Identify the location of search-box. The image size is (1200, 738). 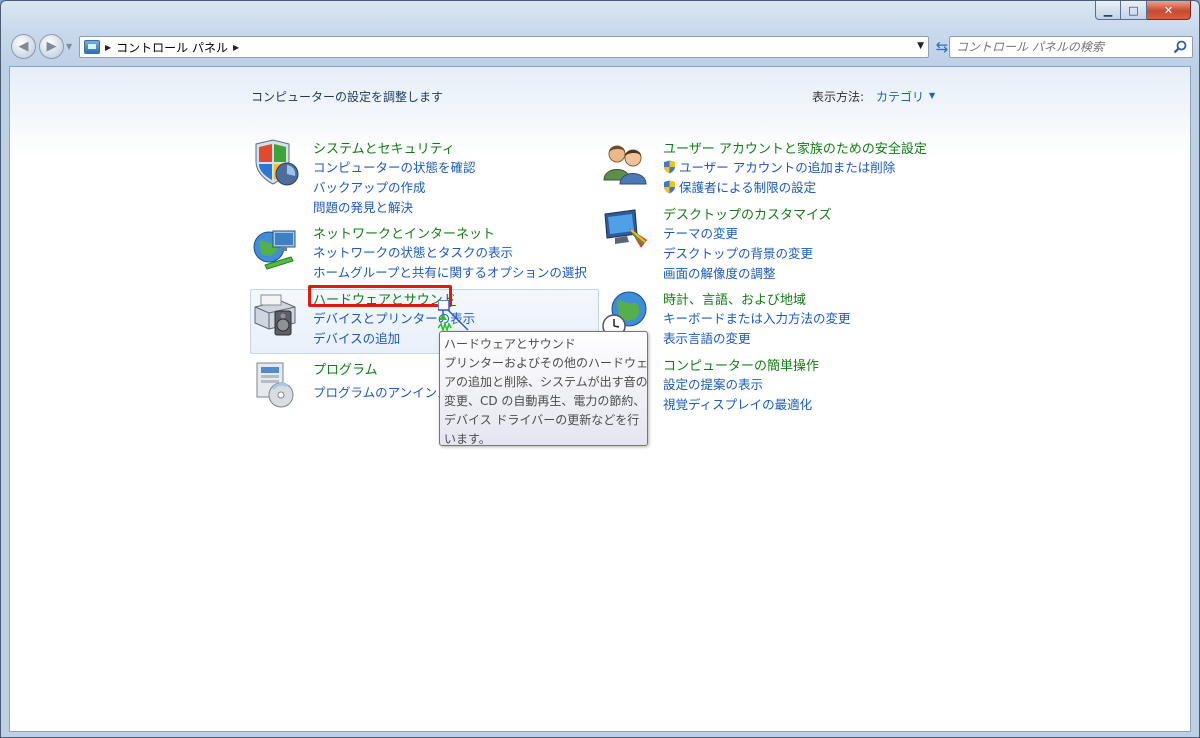
(1071, 47).